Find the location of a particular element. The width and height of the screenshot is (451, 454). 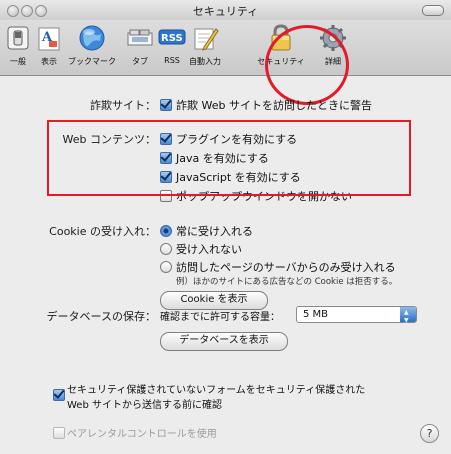

select-arrows-icon is located at coordinates (408, 317).